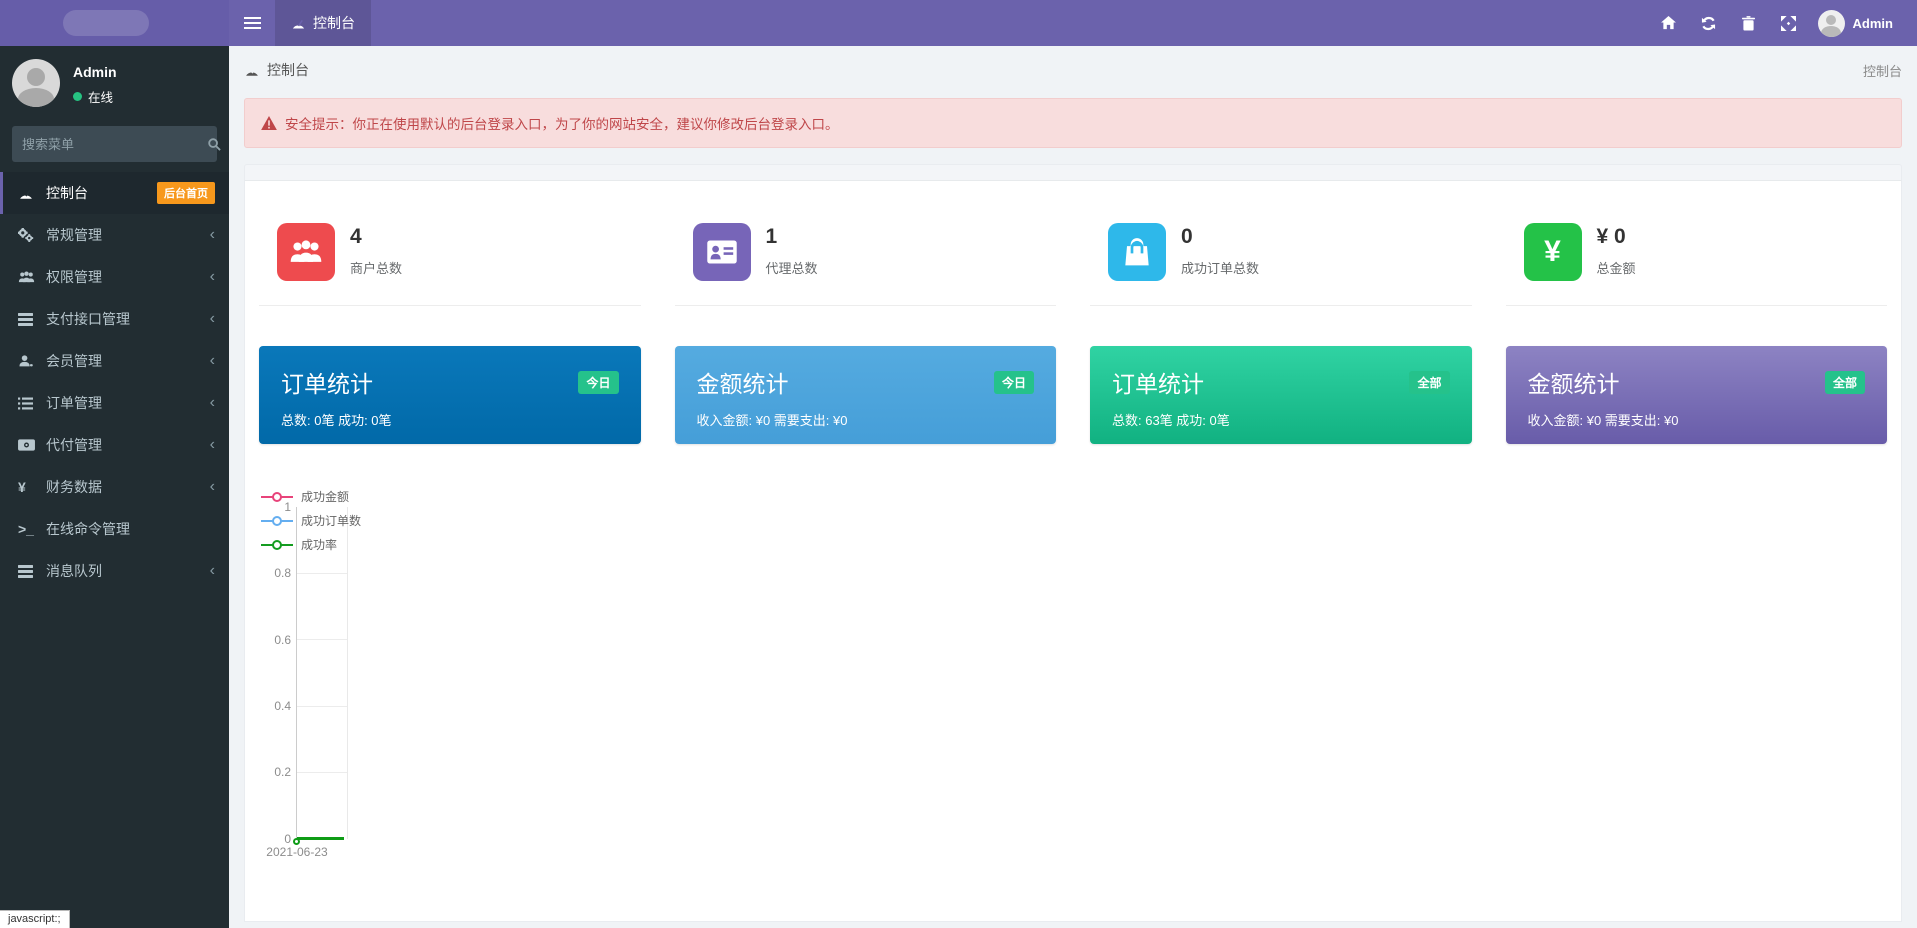 The width and height of the screenshot is (1917, 928). Describe the element at coordinates (1709, 23) in the screenshot. I see `refresh-icon` at that location.